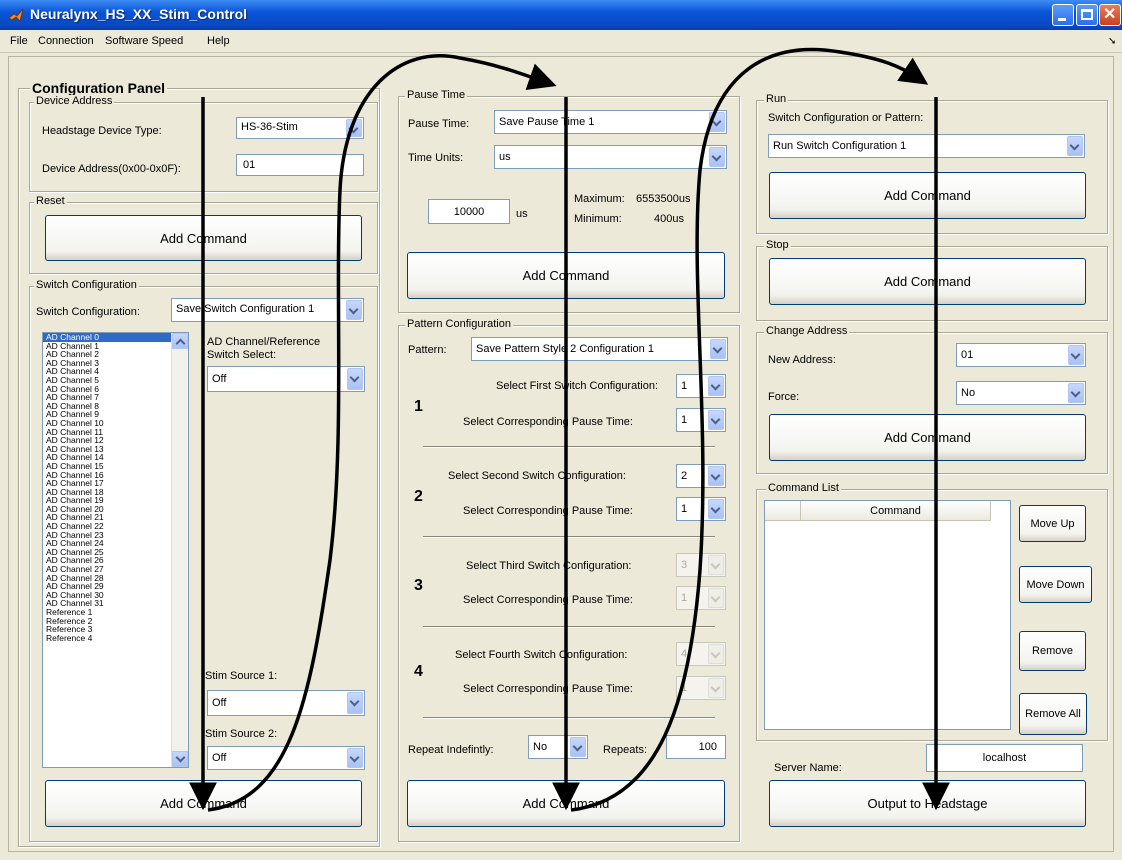  I want to click on run-value: Run Switch Configuration 1, so click(840, 146).